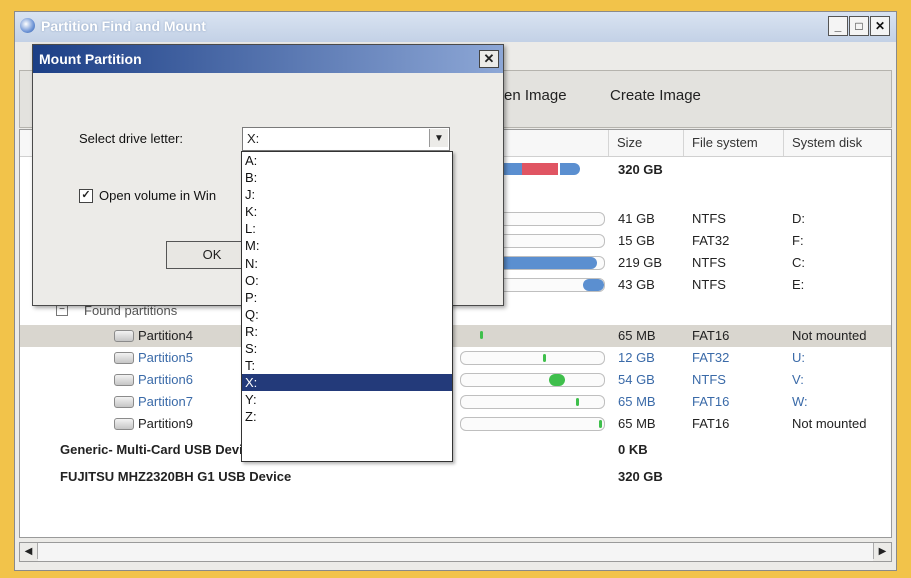 Image resolution: width=911 pixels, height=578 pixels. Describe the element at coordinates (557, 380) in the screenshot. I see `usage-fill` at that location.